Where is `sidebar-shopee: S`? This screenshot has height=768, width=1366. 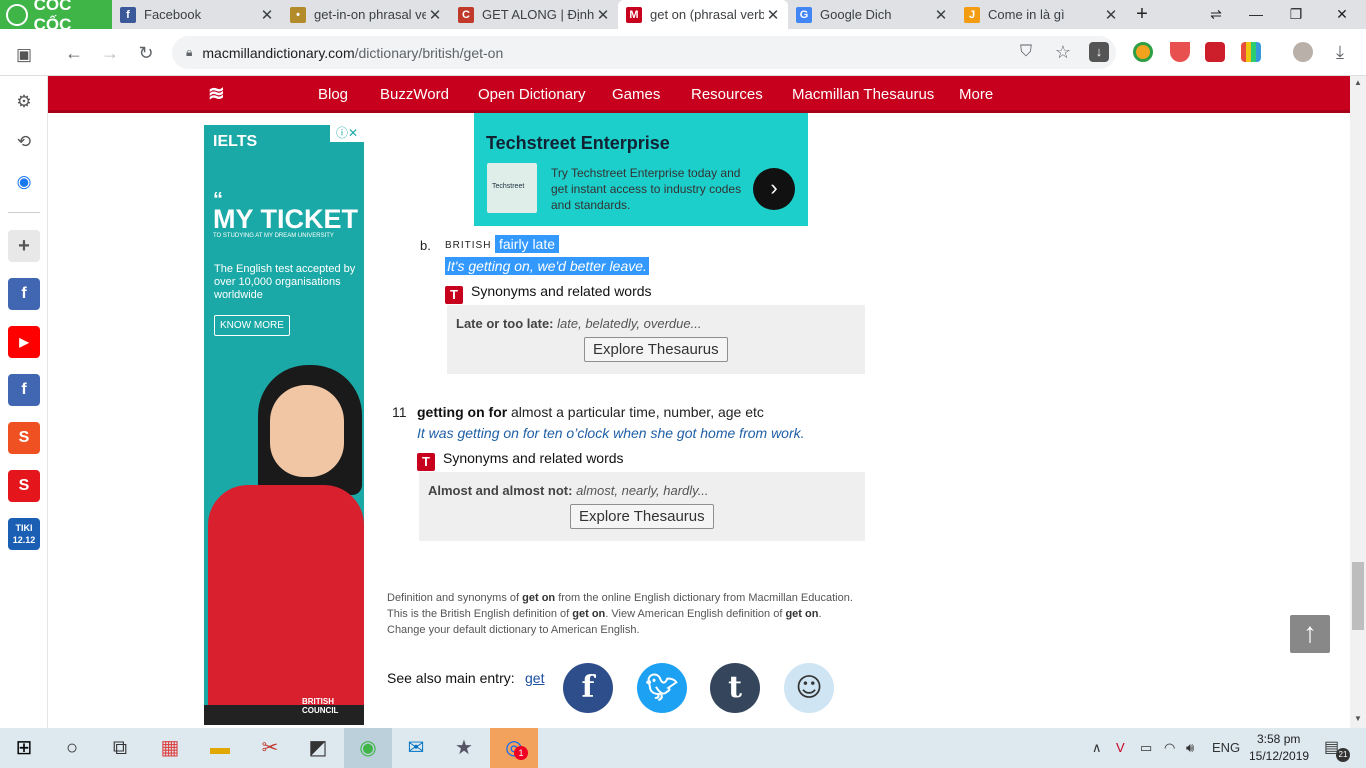
sidebar-shopee: S is located at coordinates (24, 438).